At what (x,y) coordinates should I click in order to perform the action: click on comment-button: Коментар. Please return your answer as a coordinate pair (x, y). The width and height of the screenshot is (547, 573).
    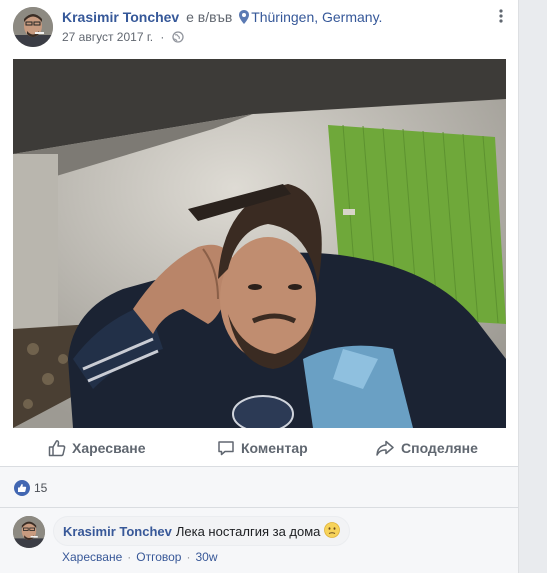
    Looking at the image, I should click on (262, 448).